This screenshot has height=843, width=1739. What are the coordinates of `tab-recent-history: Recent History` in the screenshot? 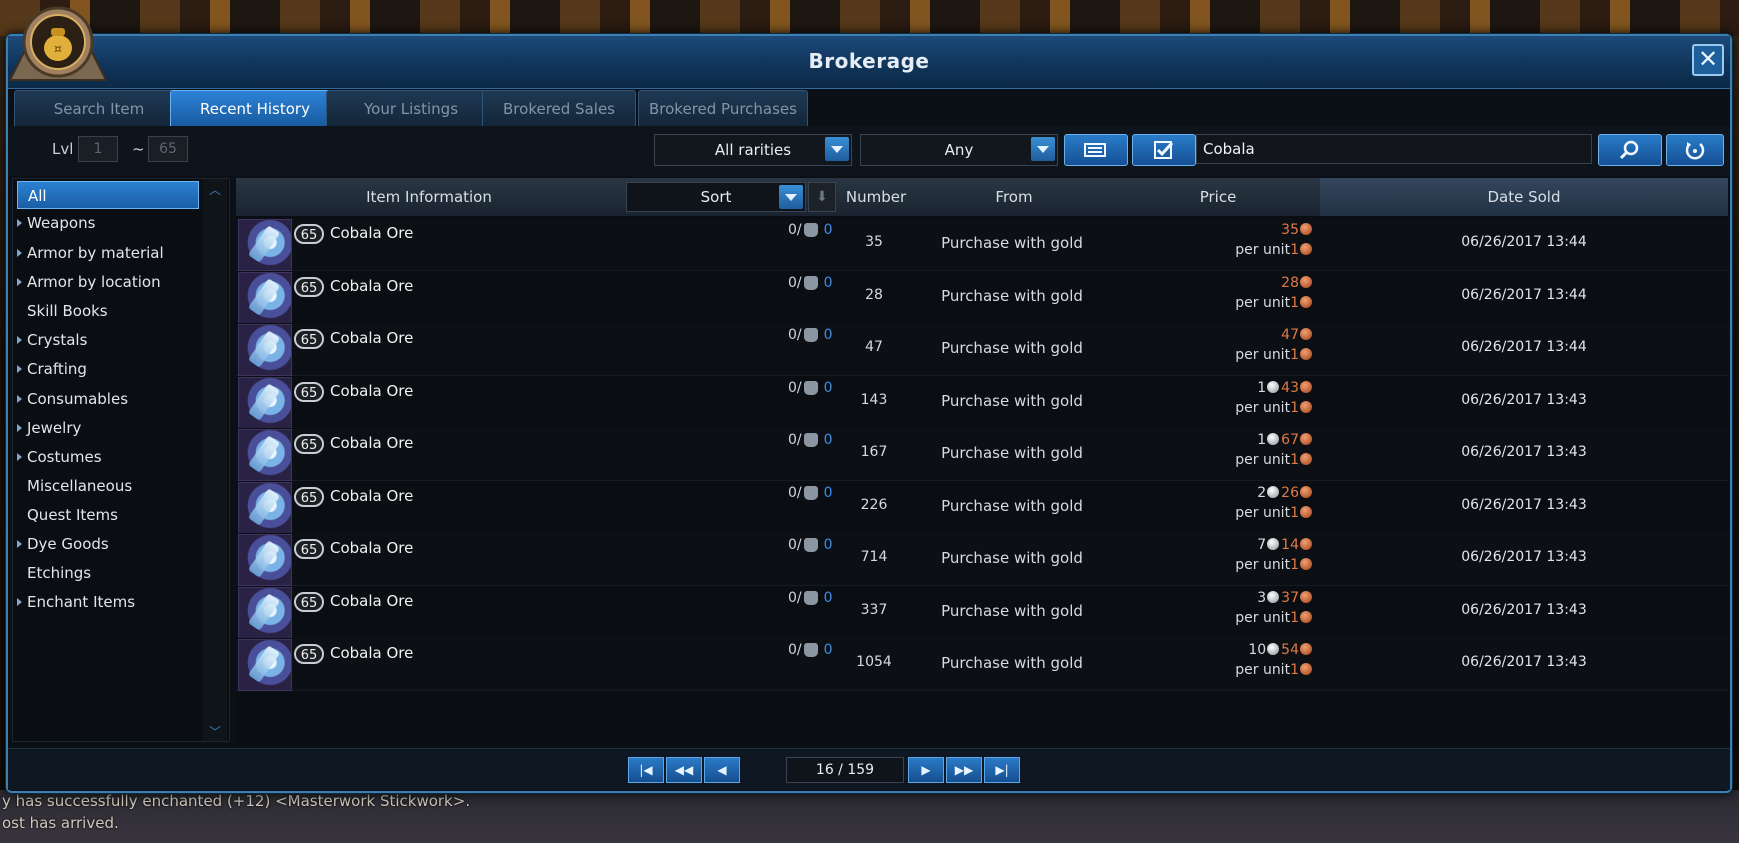 It's located at (255, 108).